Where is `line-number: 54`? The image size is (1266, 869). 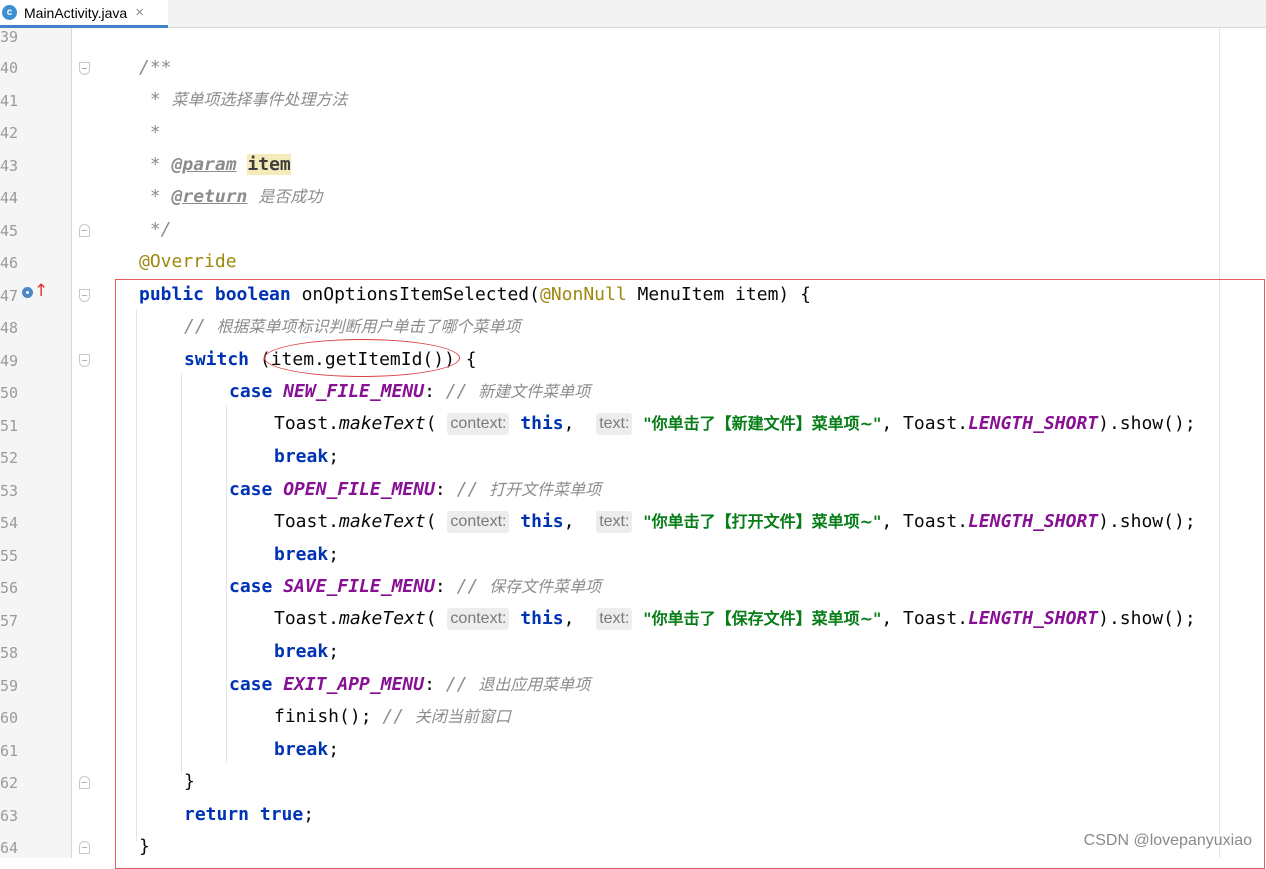 line-number: 54 is located at coordinates (9, 523).